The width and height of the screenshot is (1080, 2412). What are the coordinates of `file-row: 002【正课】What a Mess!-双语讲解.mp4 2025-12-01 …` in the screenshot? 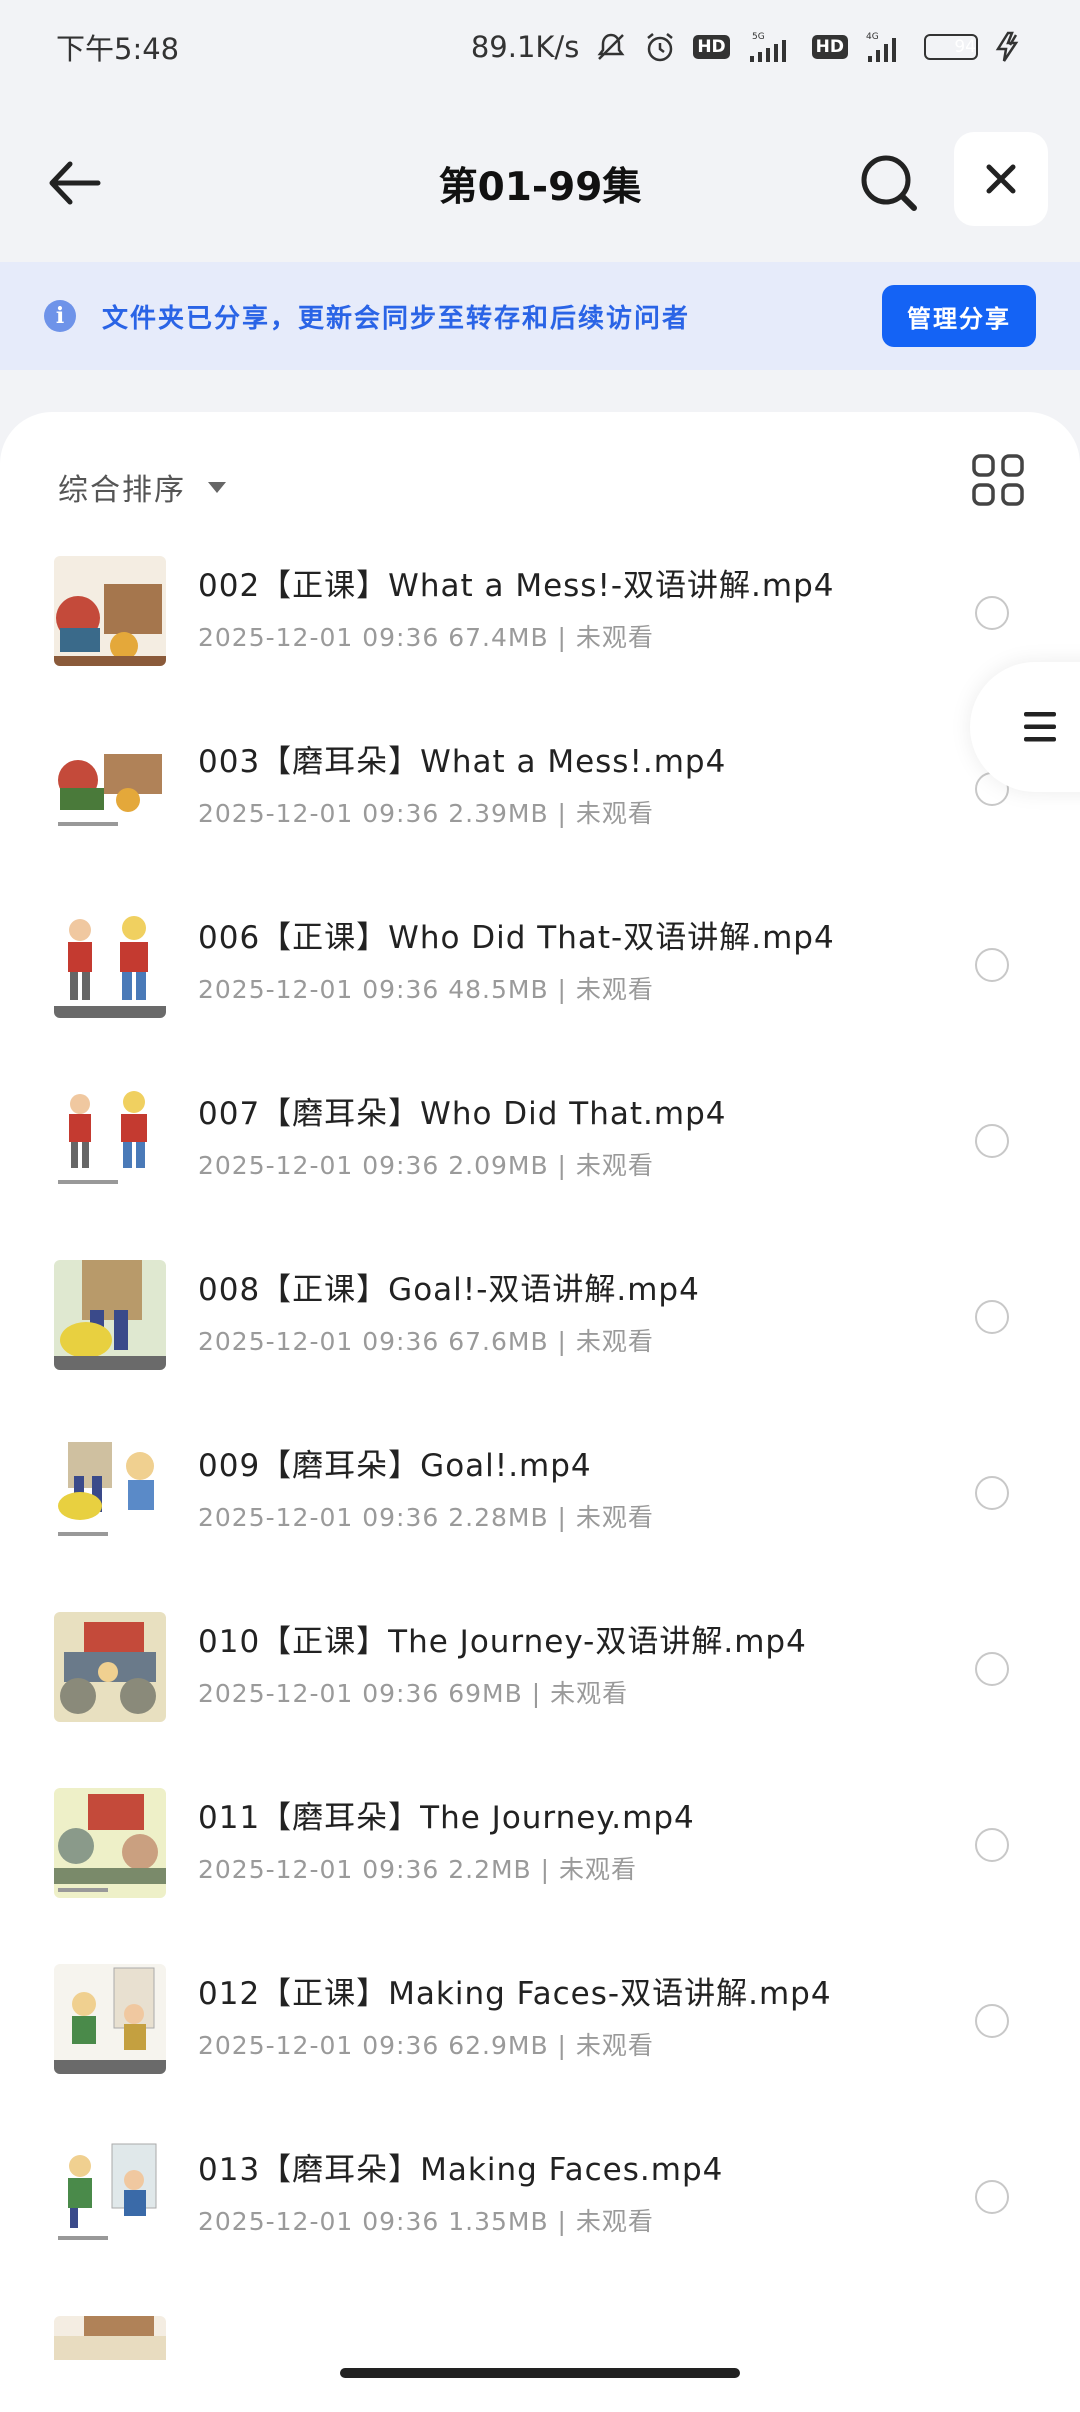 It's located at (540, 640).